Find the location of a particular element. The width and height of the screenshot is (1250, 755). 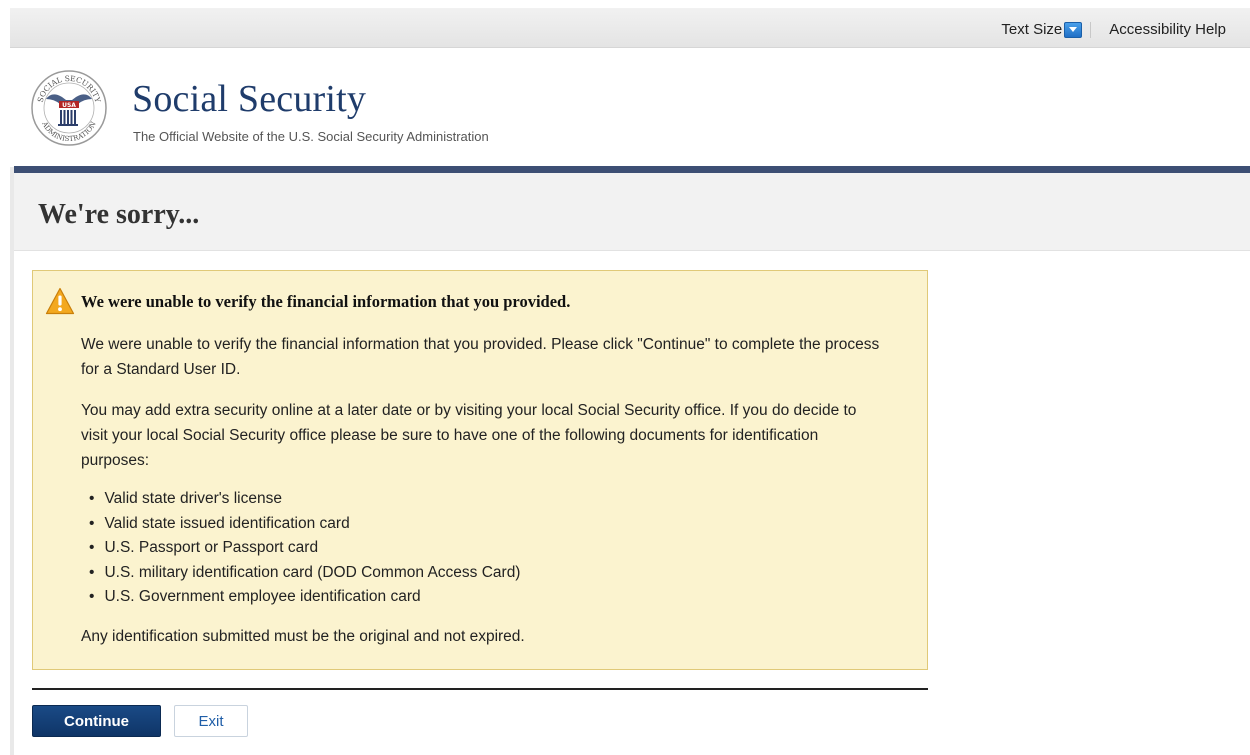

text-size-label: Text Size is located at coordinates (1032, 29).